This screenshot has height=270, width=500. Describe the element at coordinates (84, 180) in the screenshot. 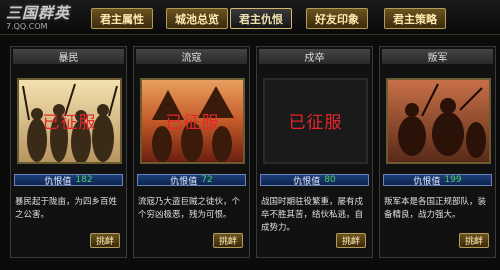

I see `hatred-value: 182` at that location.